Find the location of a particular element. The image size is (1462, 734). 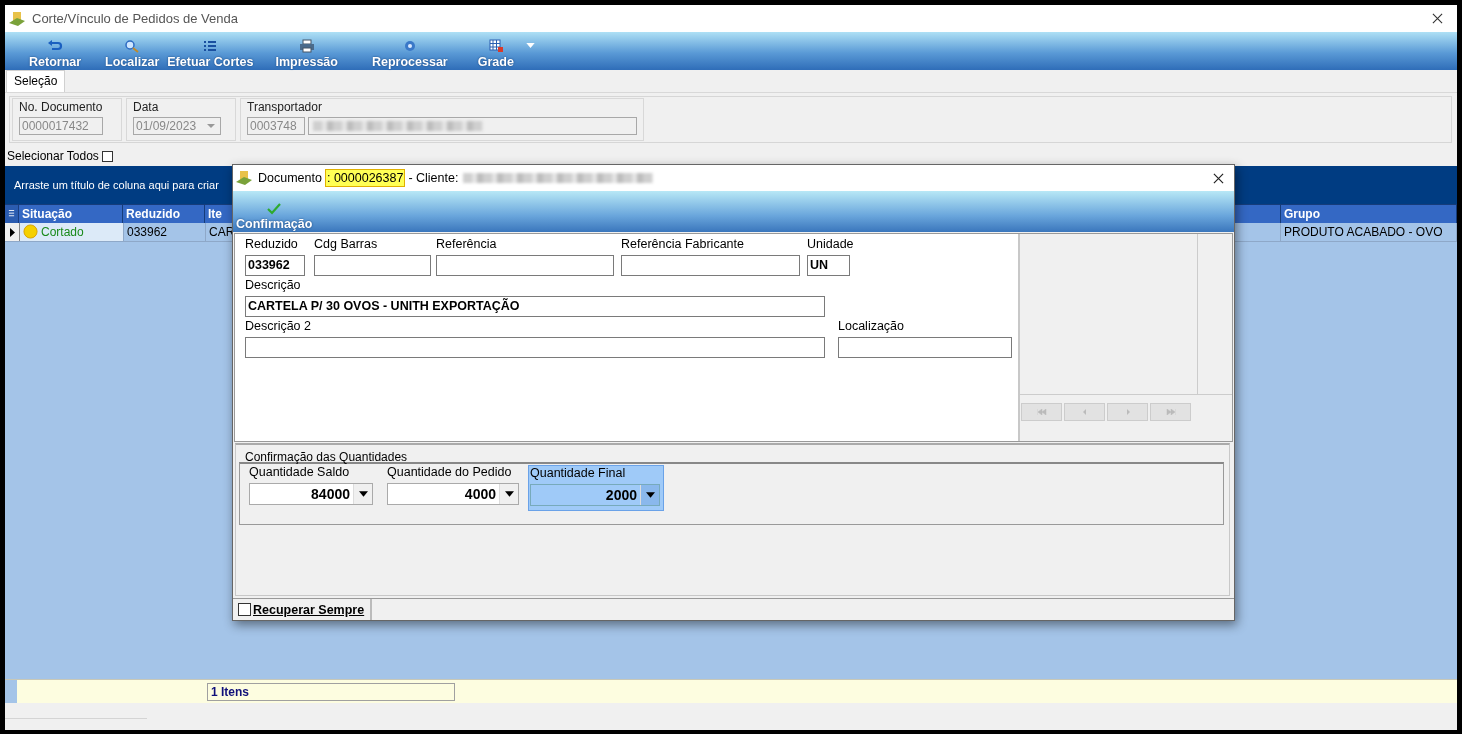

printer-icon is located at coordinates (306, 46).